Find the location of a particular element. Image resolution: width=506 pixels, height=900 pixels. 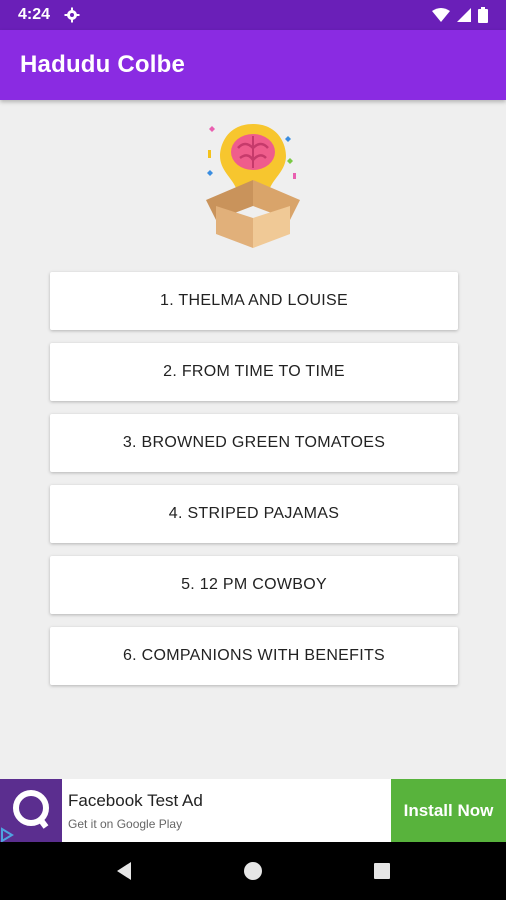

menu-item-1: 1. THELMA AND LOUISE is located at coordinates (254, 301).